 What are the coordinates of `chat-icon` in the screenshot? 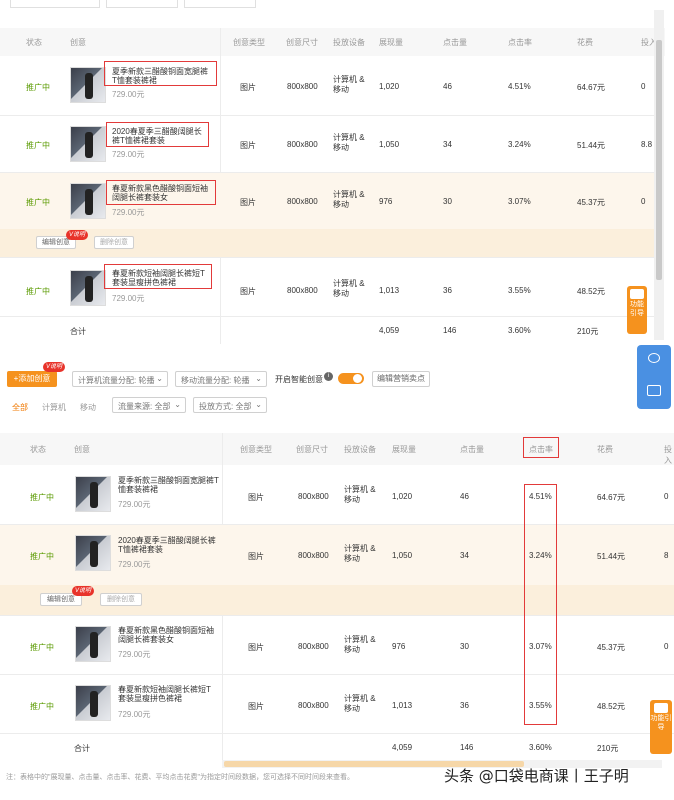 It's located at (654, 358).